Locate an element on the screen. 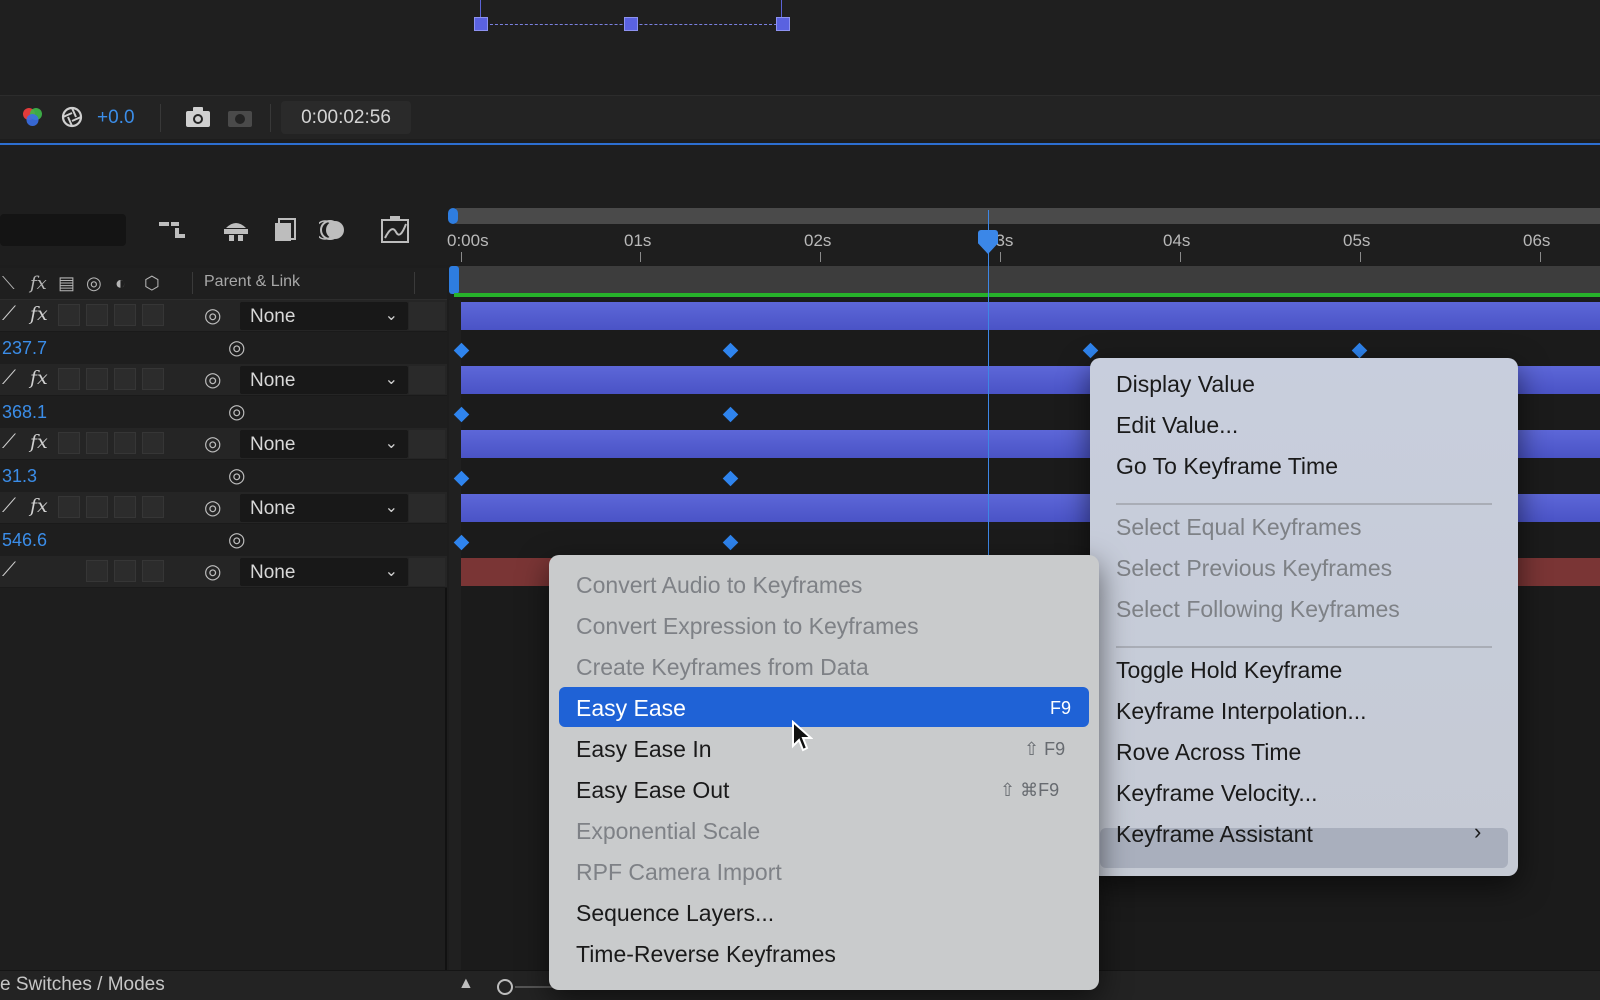 This screenshot has width=1600, height=1000. work-area-start-handle is located at coordinates (454, 280).